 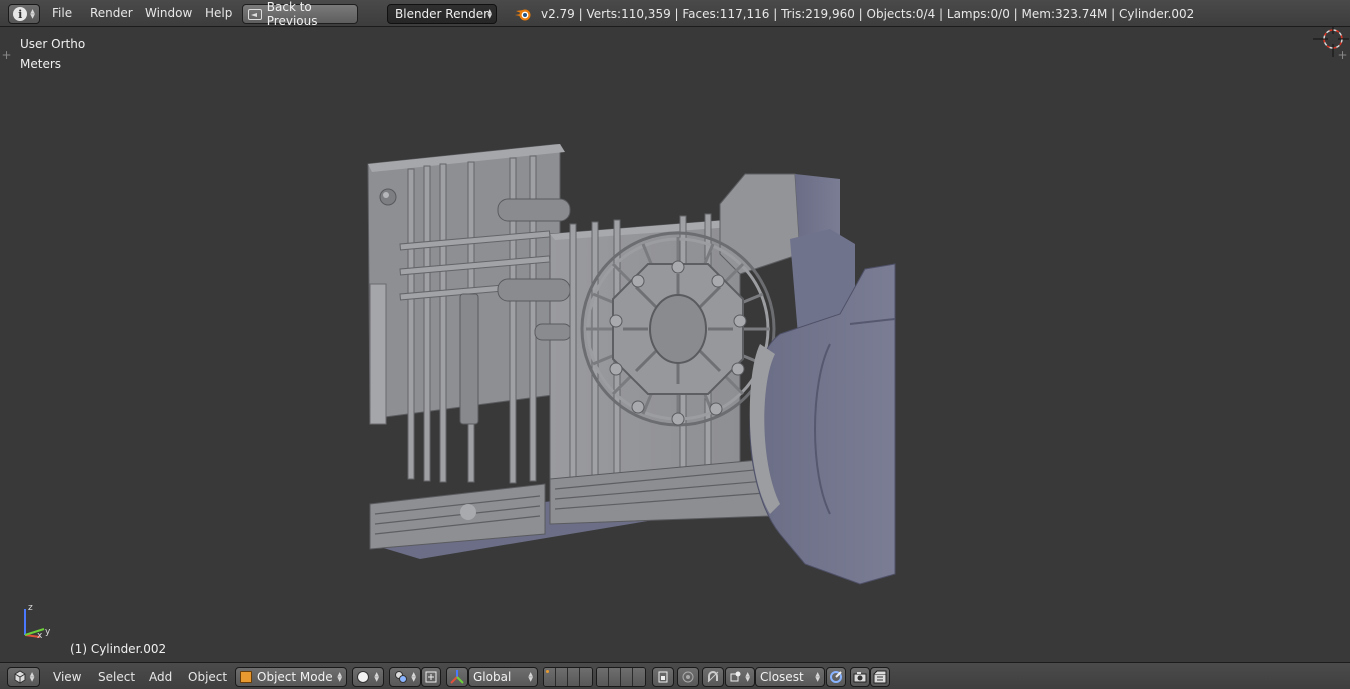 I want to click on back-to-previous-button: Back to Previous, so click(x=300, y=14).